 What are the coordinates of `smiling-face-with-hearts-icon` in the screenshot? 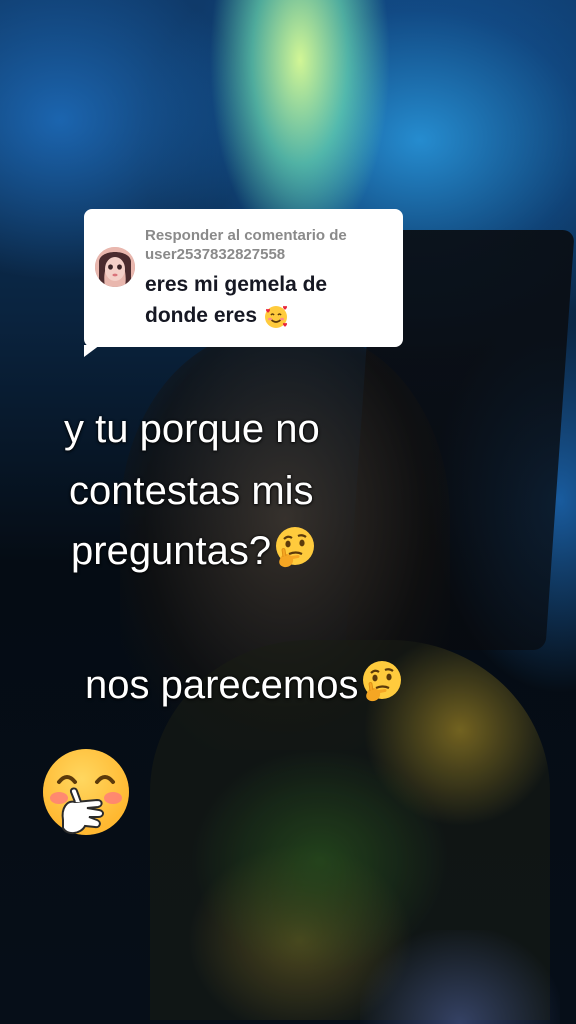 It's located at (276, 321).